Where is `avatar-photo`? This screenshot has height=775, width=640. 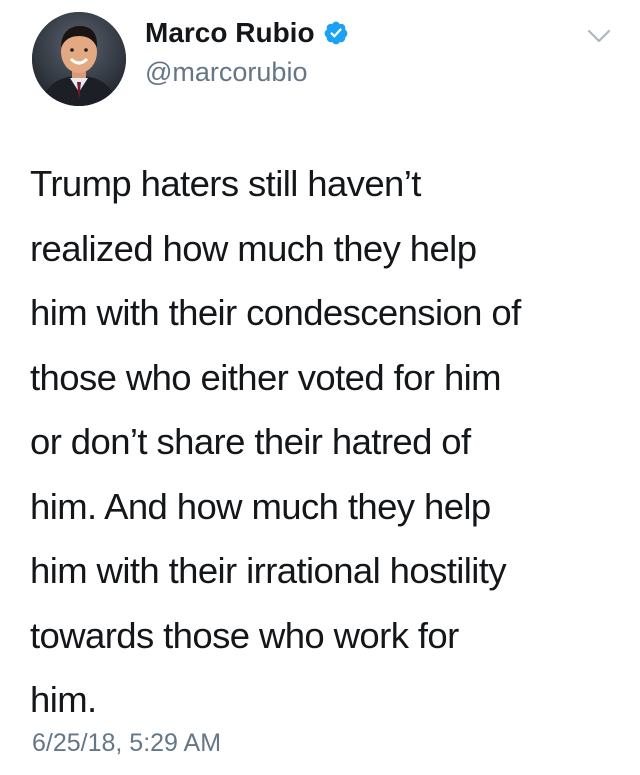
avatar-photo is located at coordinates (79, 59).